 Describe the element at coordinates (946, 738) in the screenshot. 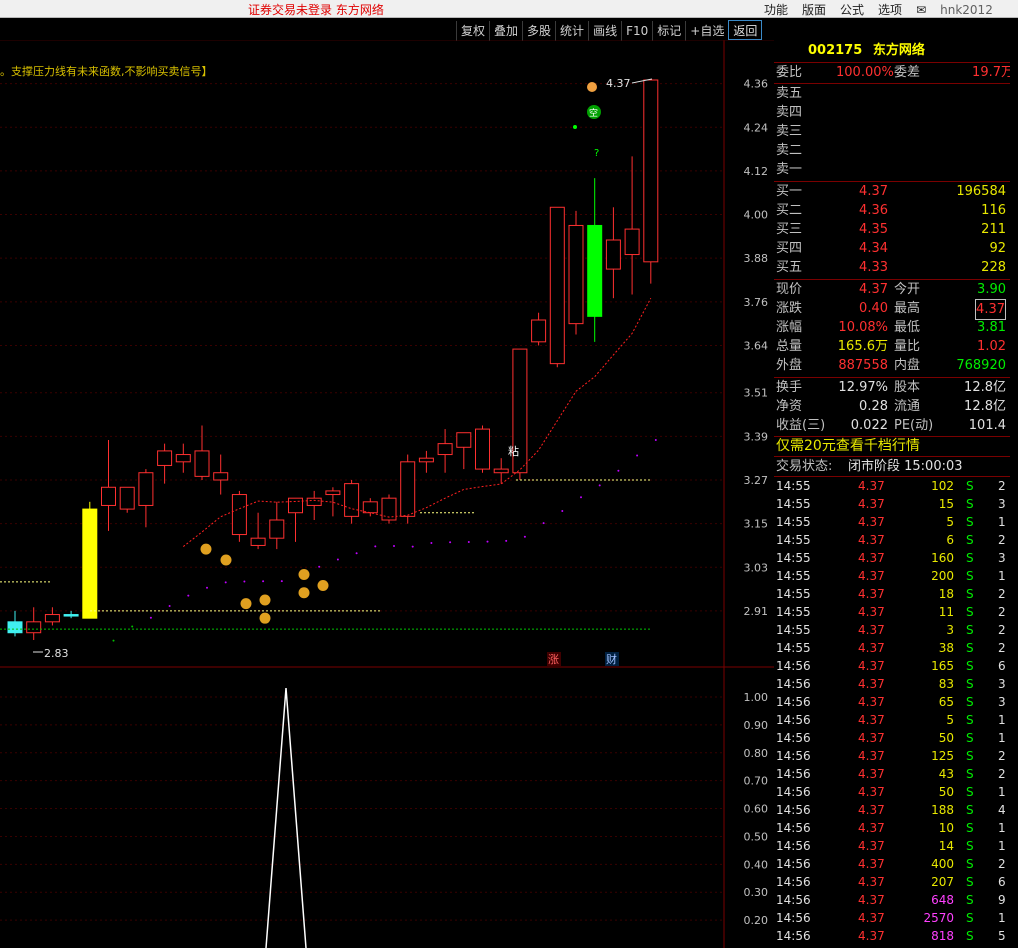

I see `tick-volume: 50` at that location.